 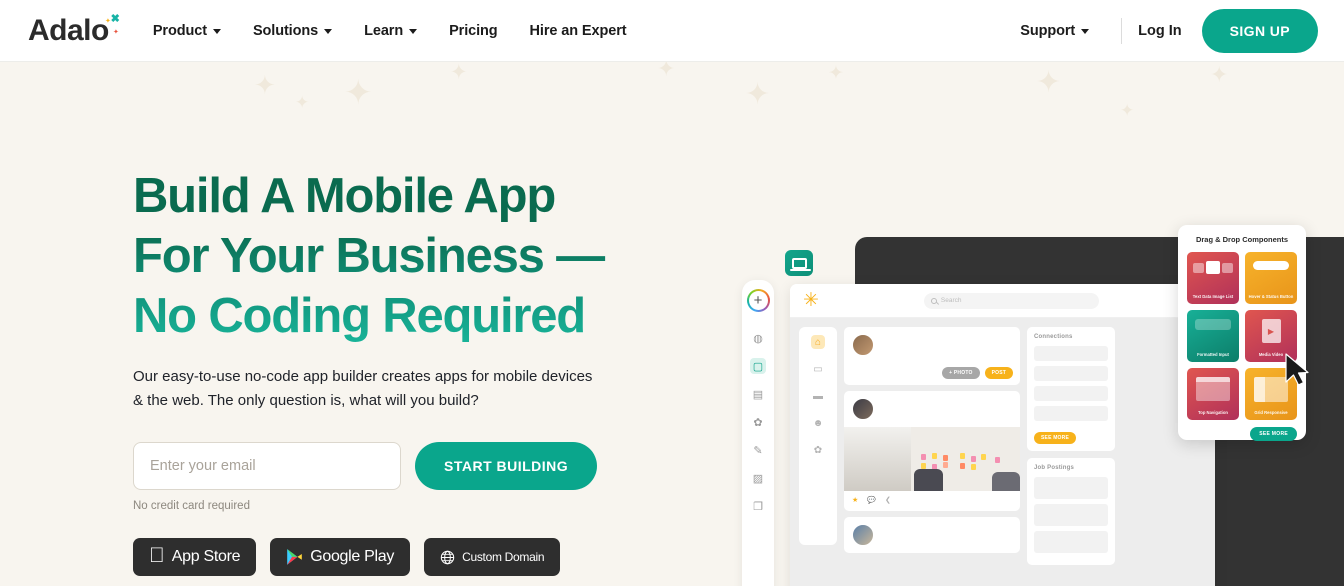 I want to click on logo-sparkle-red-icon: ✦, so click(x=115, y=32).